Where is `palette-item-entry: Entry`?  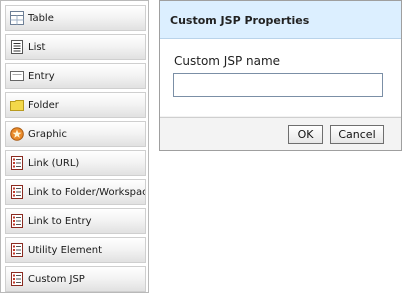
palette-item-entry: Entry is located at coordinates (75, 76).